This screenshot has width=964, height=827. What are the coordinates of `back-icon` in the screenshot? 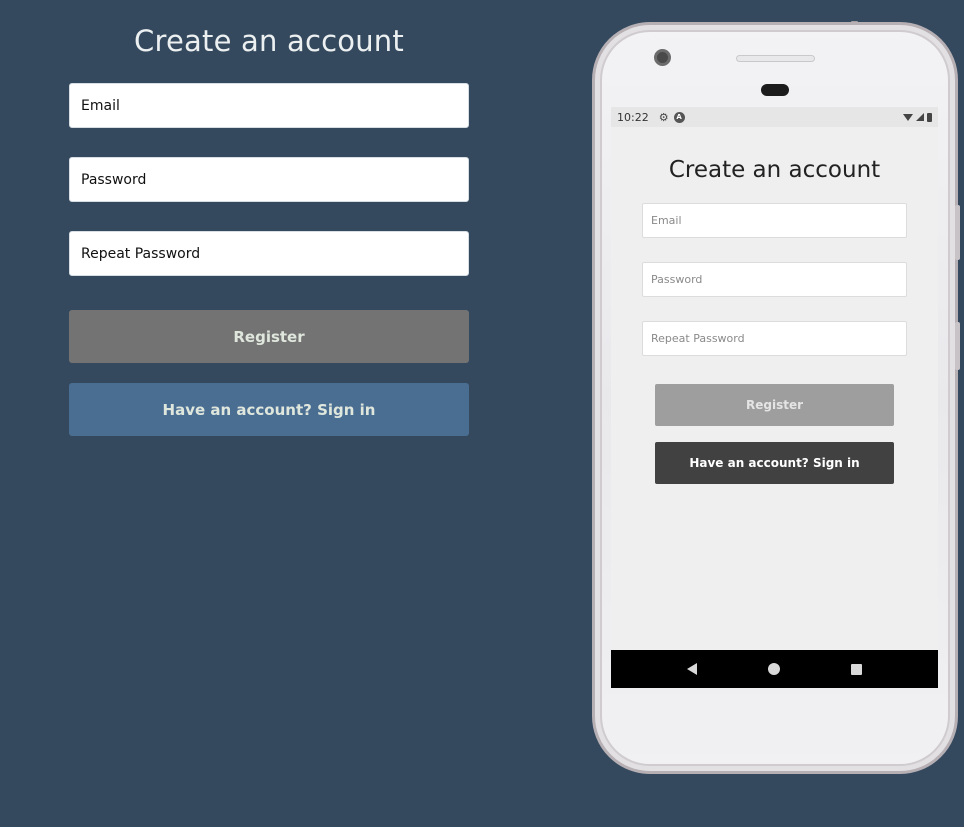 It's located at (691, 669).